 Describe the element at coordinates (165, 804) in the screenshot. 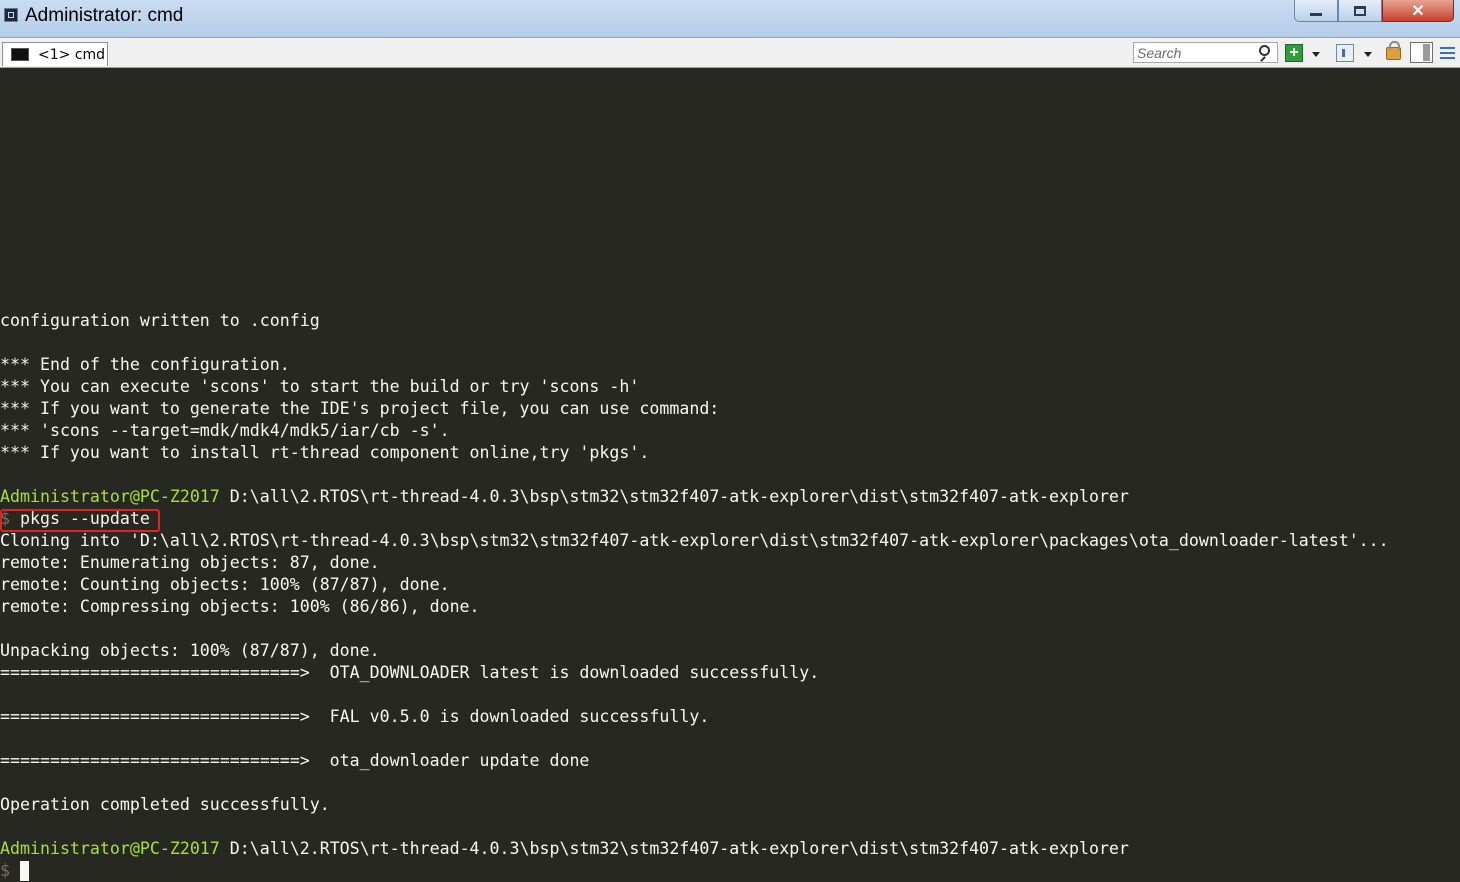

I see `console-line: Operation completed successfully.` at that location.